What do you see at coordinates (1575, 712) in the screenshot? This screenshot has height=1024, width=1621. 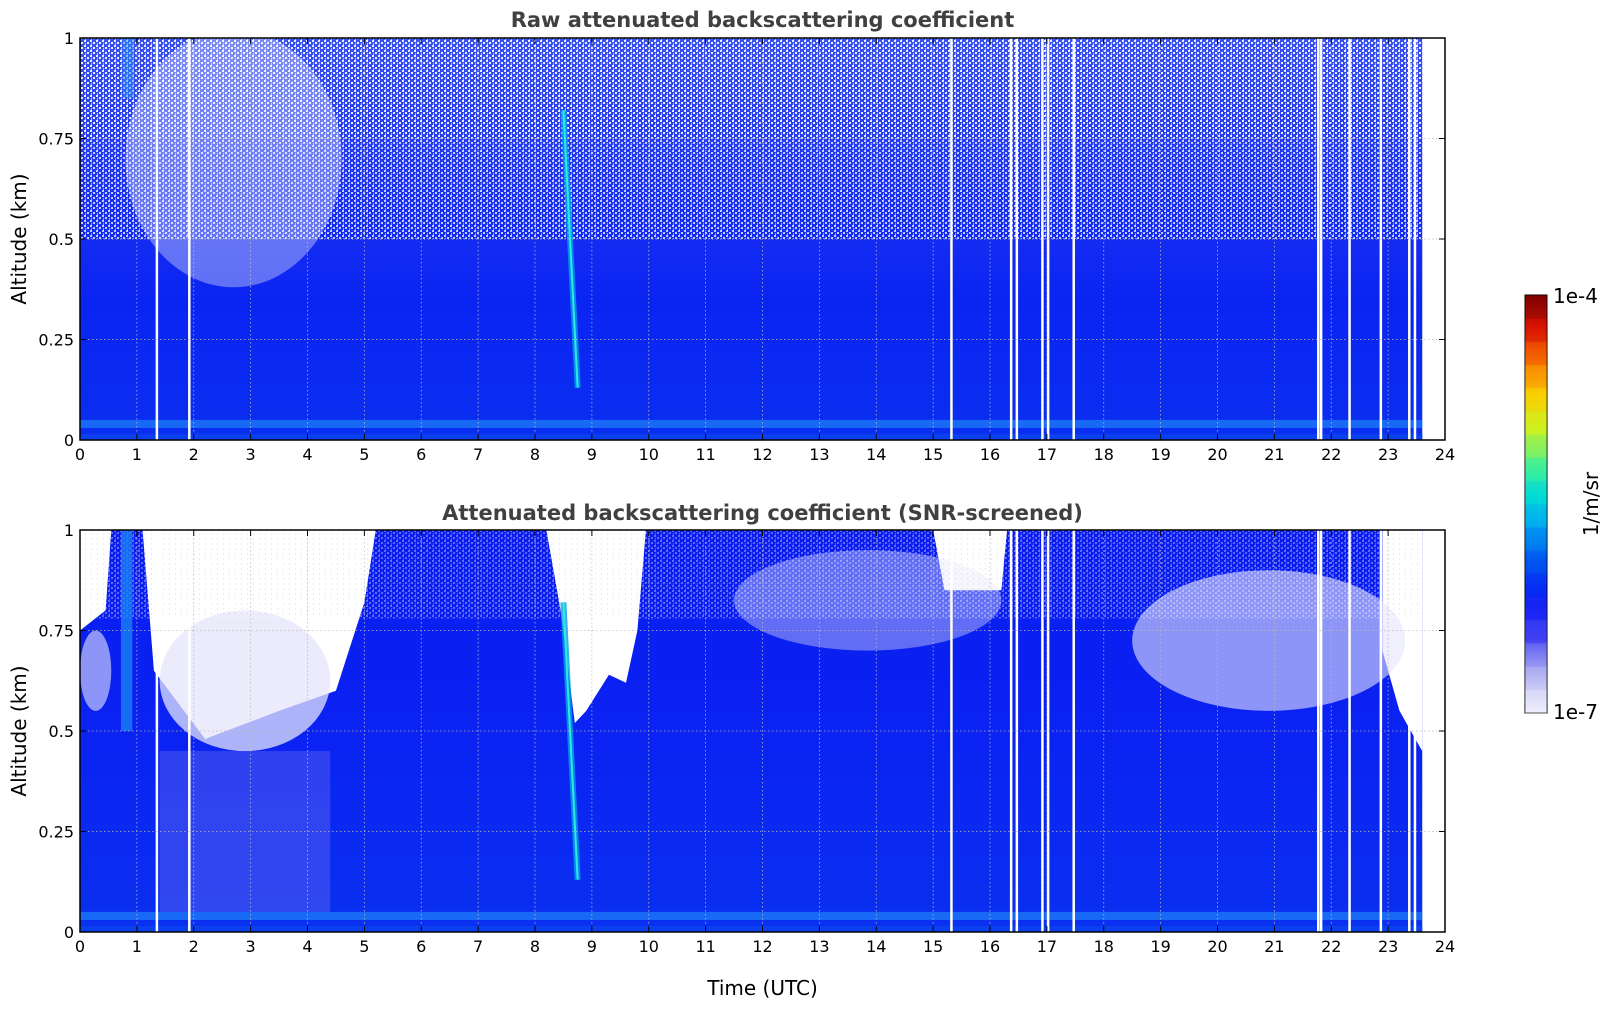 I see `colorbar-min-label: 1e-7` at bounding box center [1575, 712].